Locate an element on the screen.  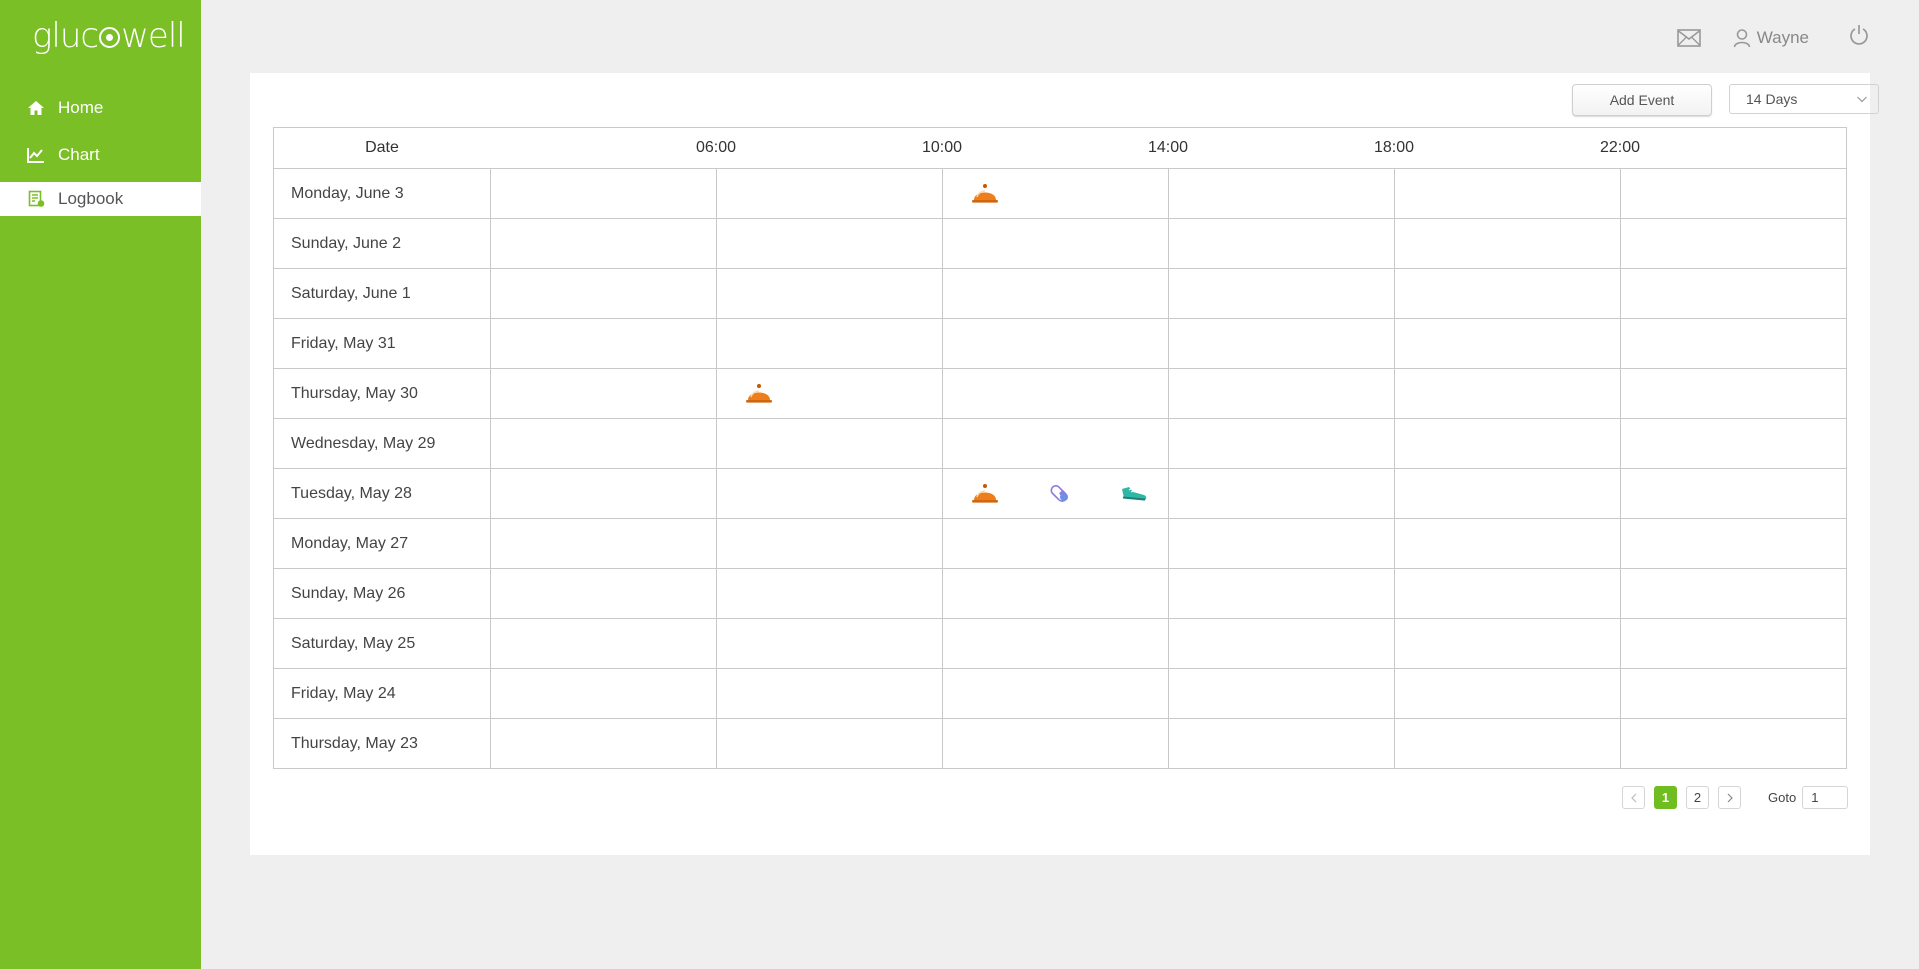
sidebar-item-logbook: Logbook is located at coordinates (100, 199).